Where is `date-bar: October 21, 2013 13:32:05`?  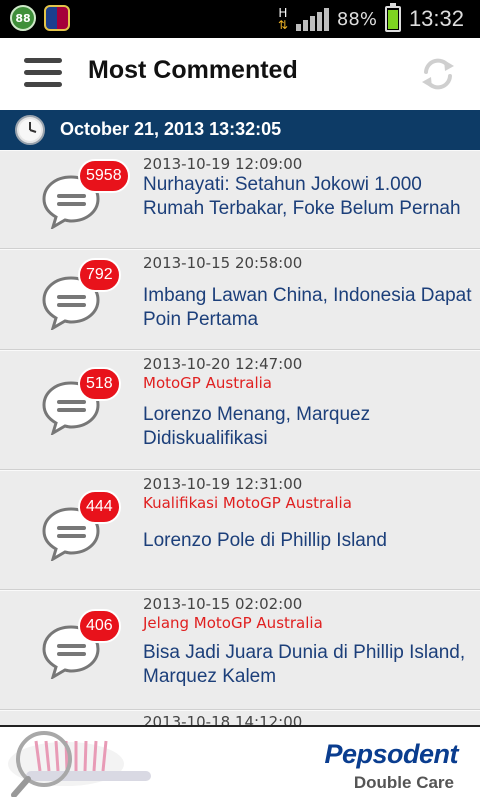
date-bar: October 21, 2013 13:32:05 is located at coordinates (240, 130).